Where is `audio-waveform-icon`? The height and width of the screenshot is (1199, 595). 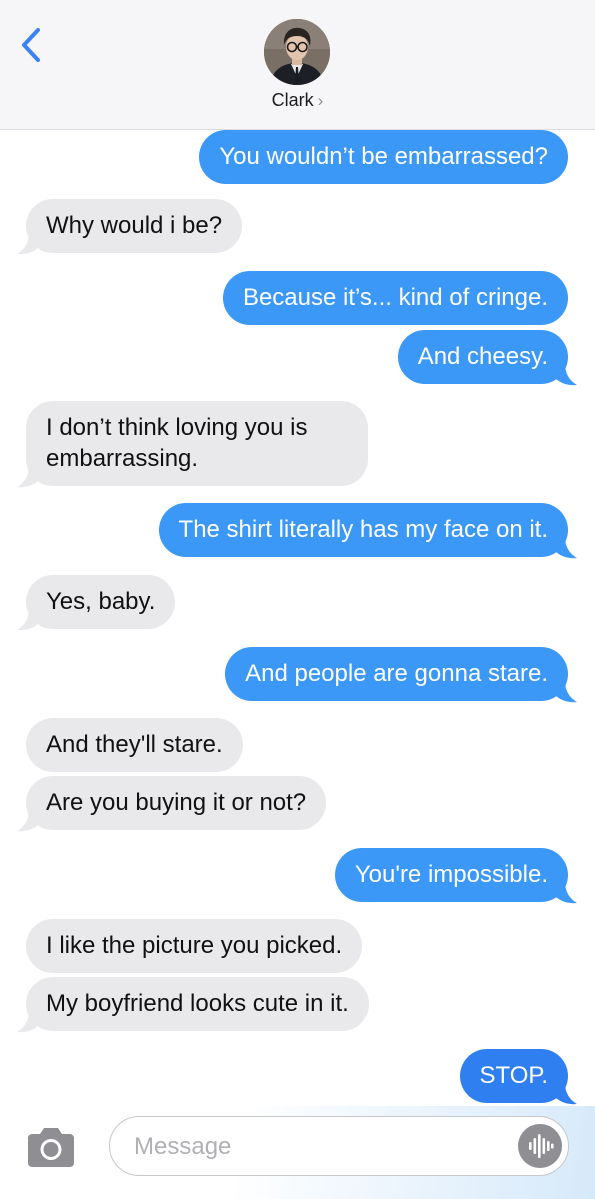
audio-waveform-icon is located at coordinates (541, 1146).